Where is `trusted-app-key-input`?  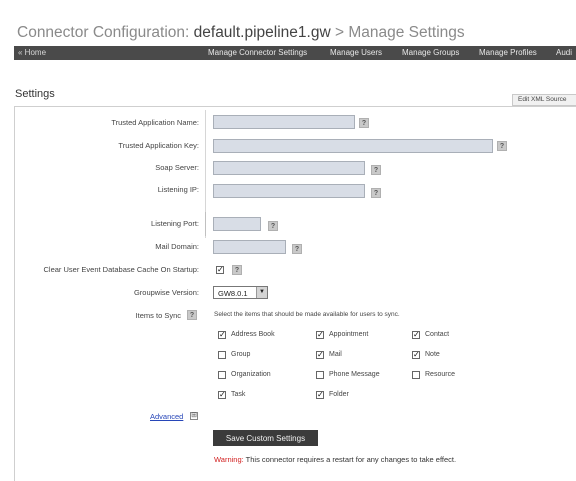 trusted-app-key-input is located at coordinates (353, 146).